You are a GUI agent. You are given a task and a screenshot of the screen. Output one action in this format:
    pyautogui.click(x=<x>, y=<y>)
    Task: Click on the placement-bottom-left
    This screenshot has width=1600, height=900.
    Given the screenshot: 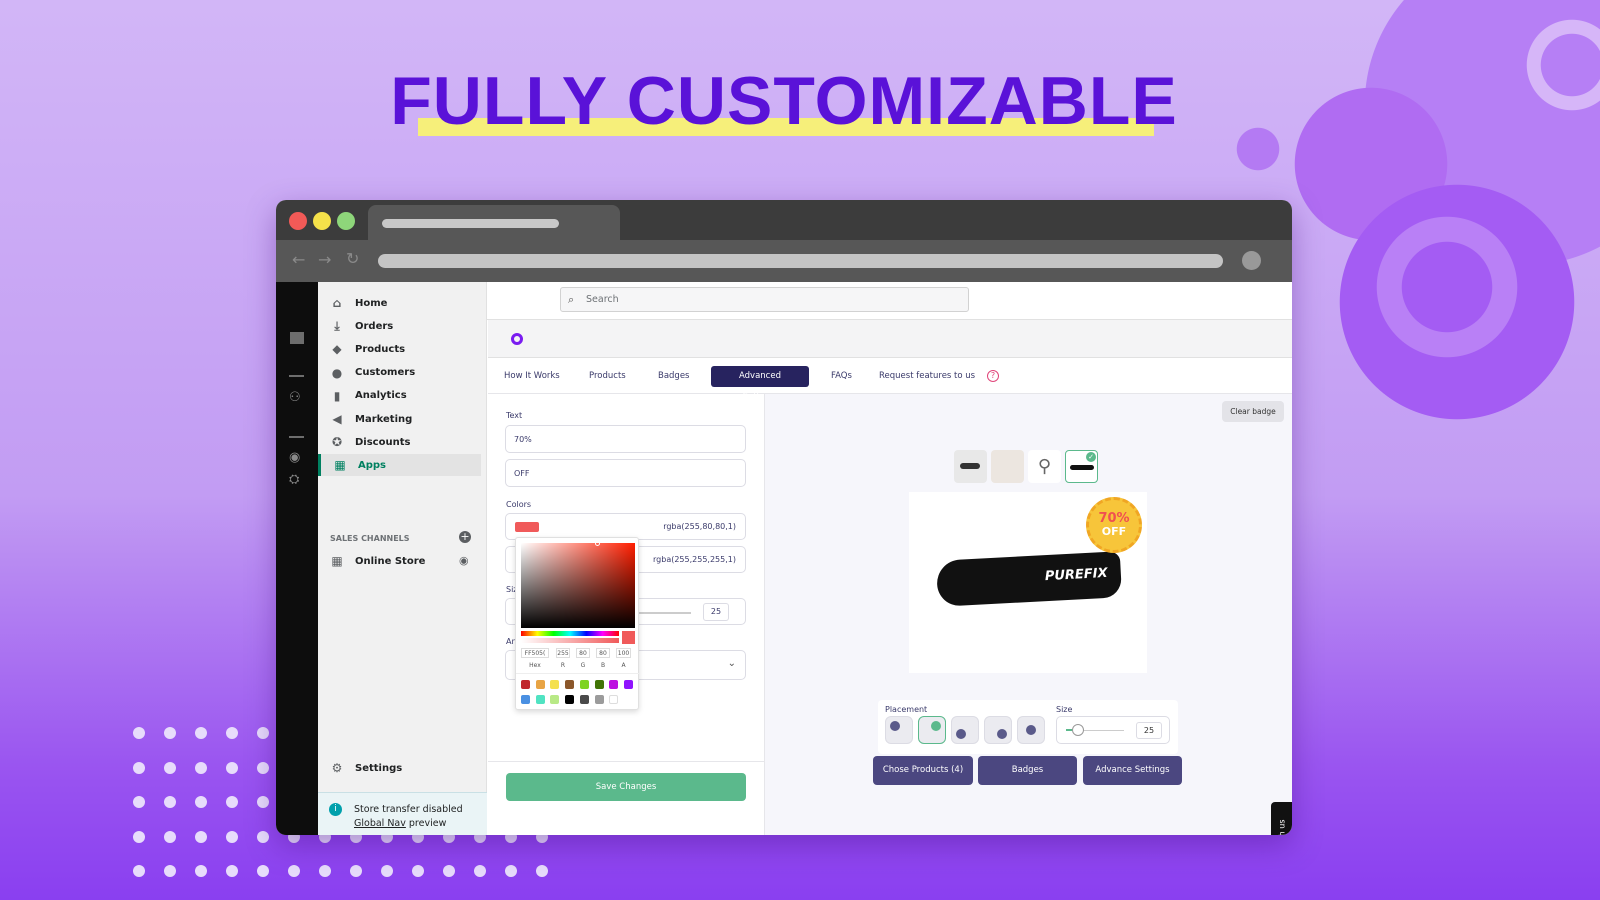 What is the action you would take?
    pyautogui.click(x=965, y=730)
    